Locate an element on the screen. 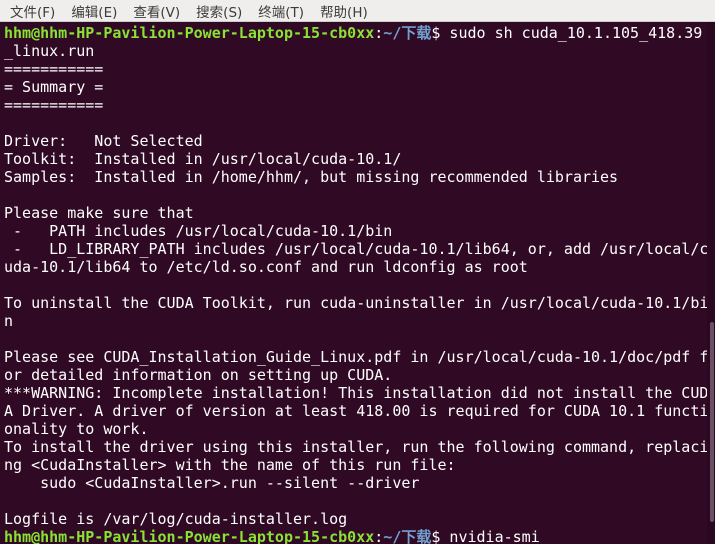 The image size is (715, 544). output-line: onality to work. is located at coordinates (76, 429).